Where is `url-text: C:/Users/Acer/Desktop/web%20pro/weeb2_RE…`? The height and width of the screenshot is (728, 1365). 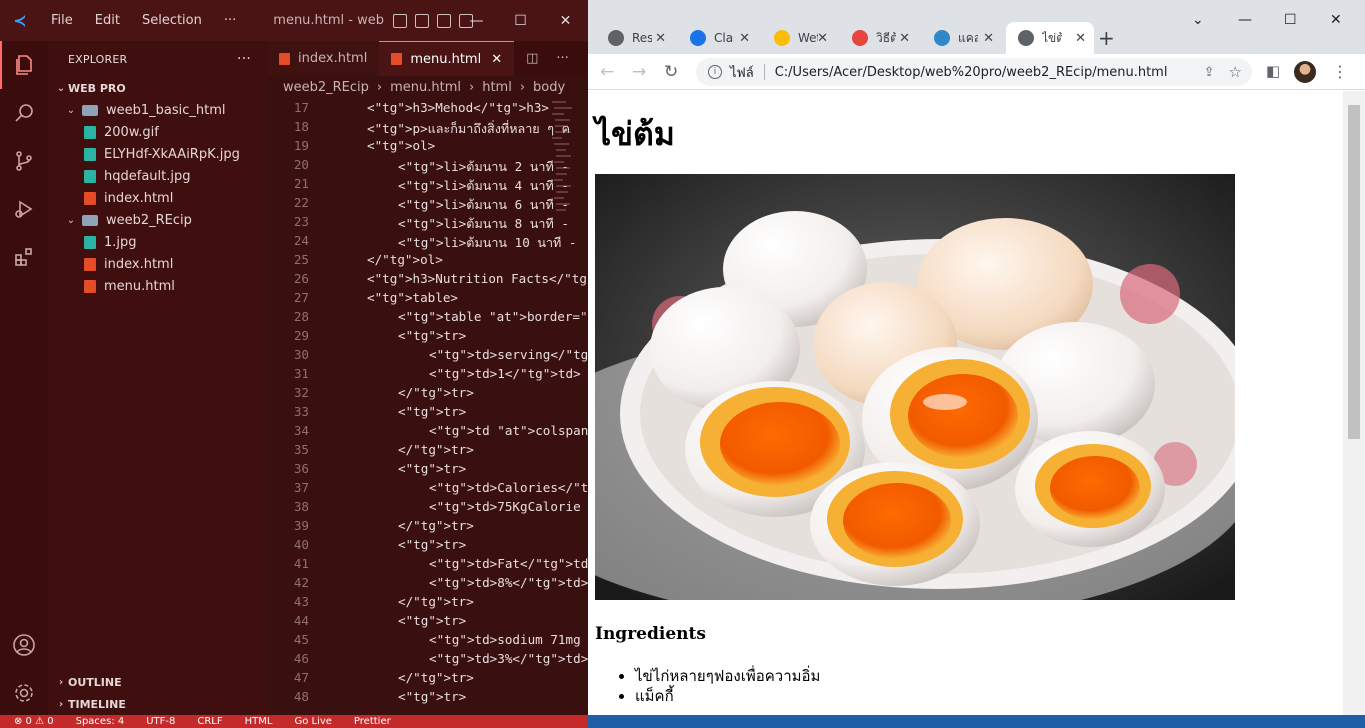 url-text: C:/Users/Acer/Desktop/web%20pro/weeb2_RE… is located at coordinates (971, 72).